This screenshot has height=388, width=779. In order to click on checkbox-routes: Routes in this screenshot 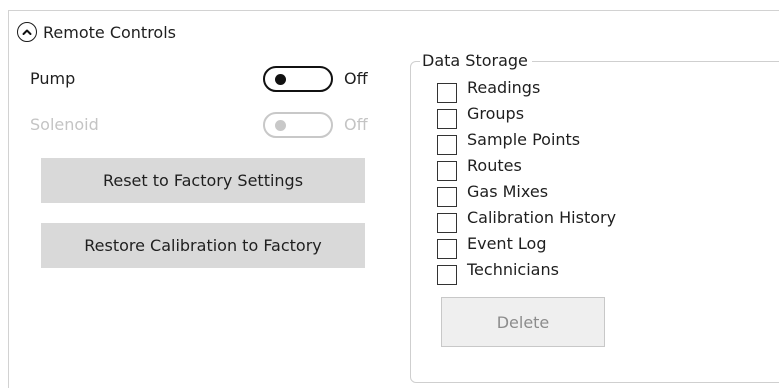, I will do `click(597, 169)`.